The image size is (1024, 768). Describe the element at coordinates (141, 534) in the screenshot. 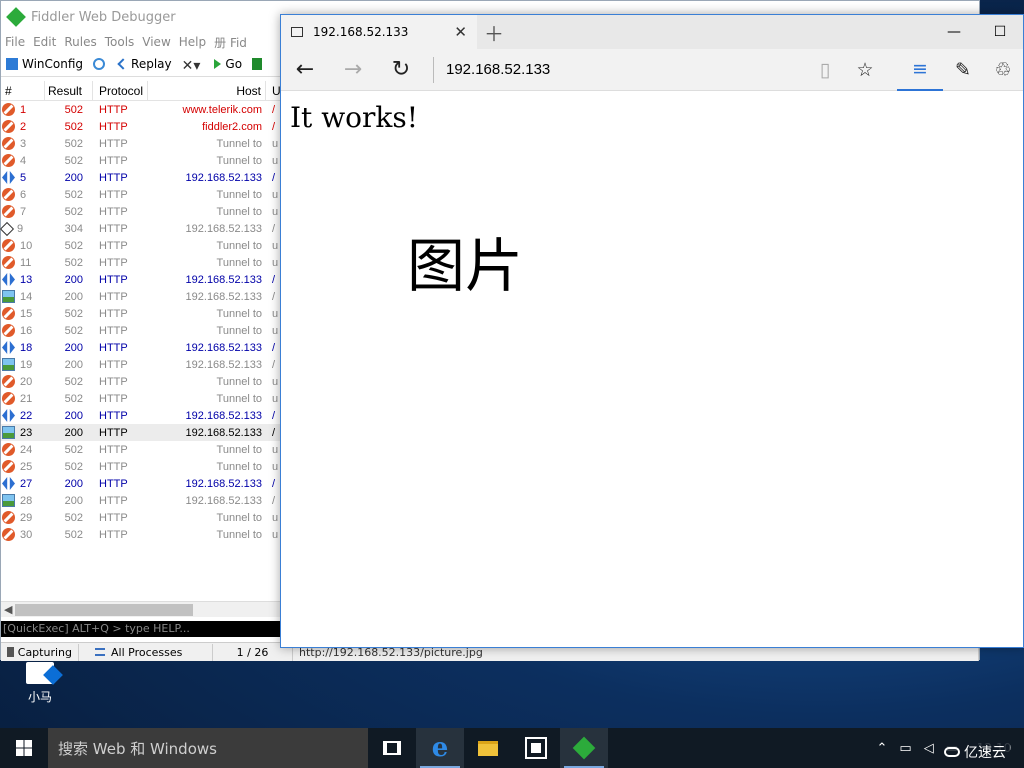

I see `session-row: 30 502 HTTP Tunnel to u` at that location.